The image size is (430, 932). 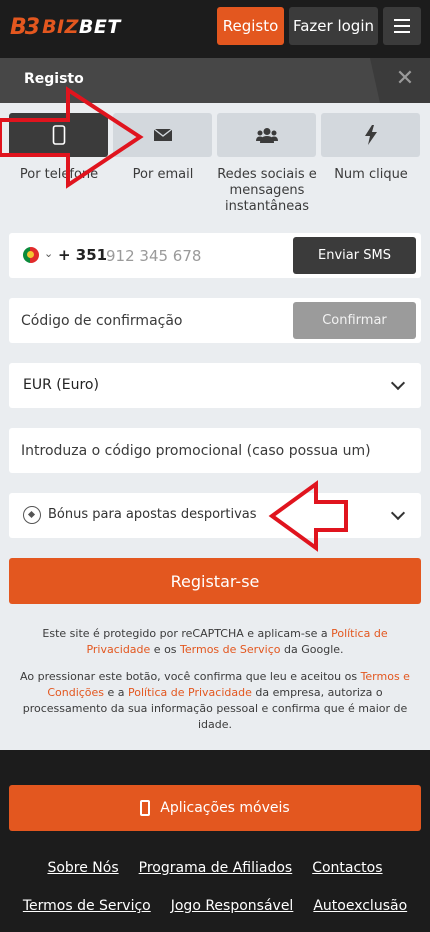 I want to click on terms-of-service-link: Termos de Serviço, so click(x=230, y=649).